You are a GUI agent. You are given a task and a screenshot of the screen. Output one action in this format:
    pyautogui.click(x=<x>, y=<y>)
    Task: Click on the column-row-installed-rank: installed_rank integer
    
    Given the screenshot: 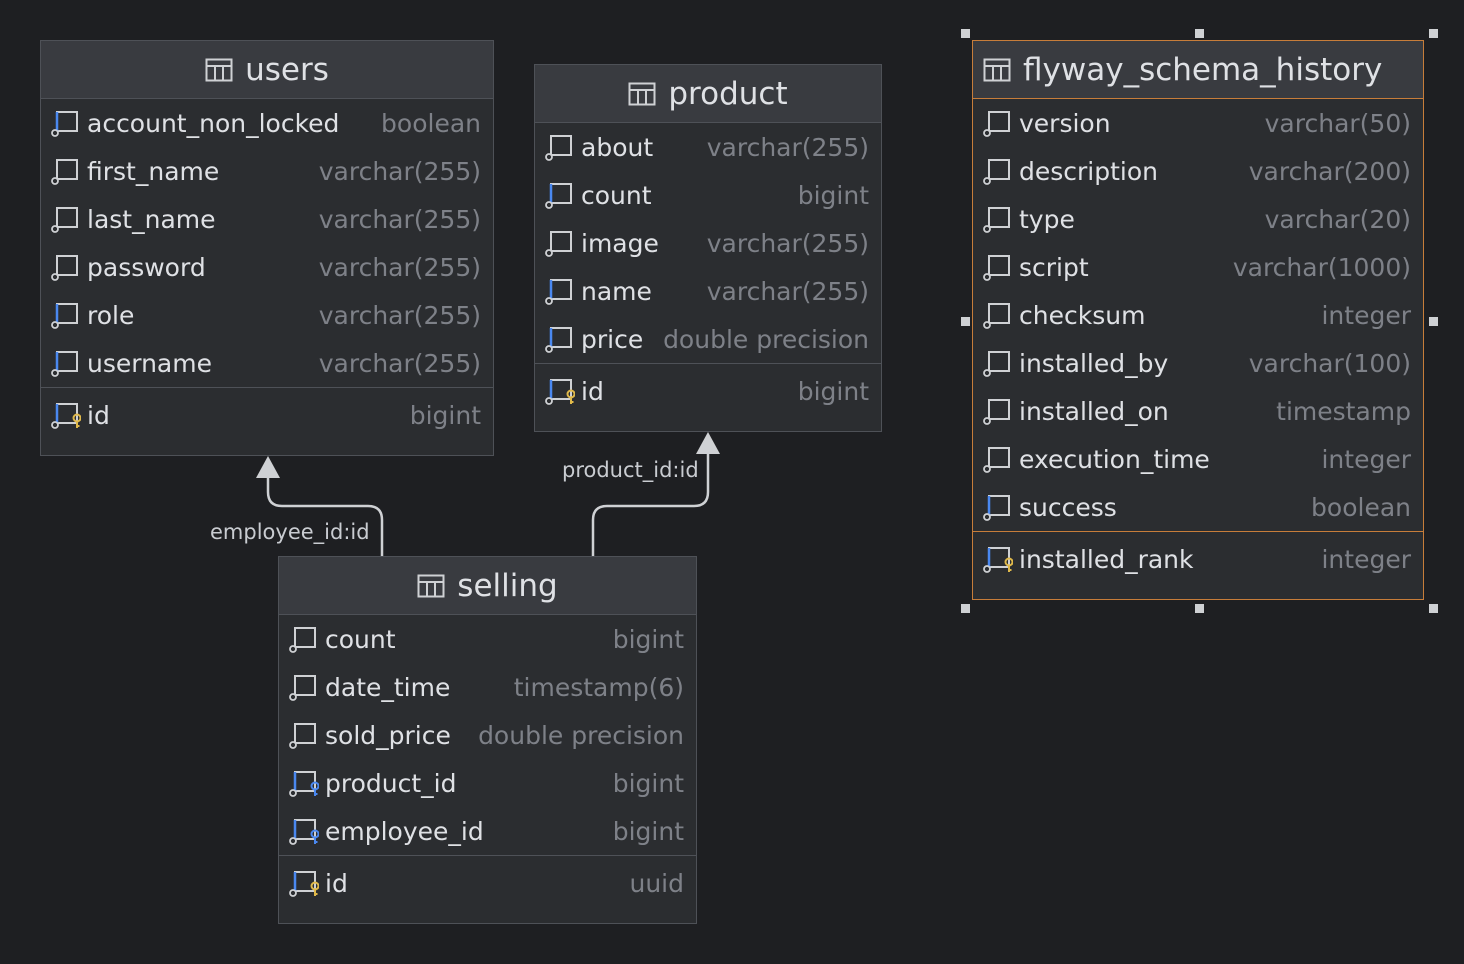 What is the action you would take?
    pyautogui.click(x=1198, y=559)
    